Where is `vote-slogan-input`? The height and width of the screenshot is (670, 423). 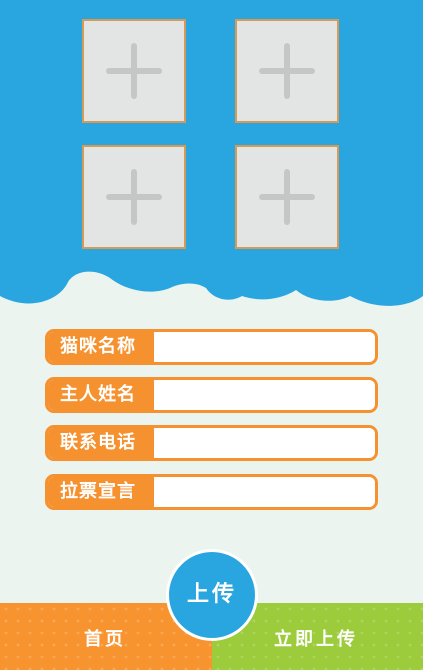
vote-slogan-input is located at coordinates (264, 492).